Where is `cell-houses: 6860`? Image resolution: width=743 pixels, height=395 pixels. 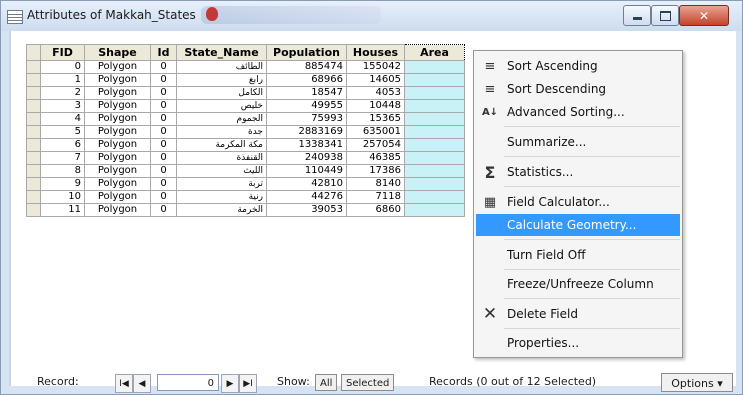
cell-houses: 6860 is located at coordinates (375, 210).